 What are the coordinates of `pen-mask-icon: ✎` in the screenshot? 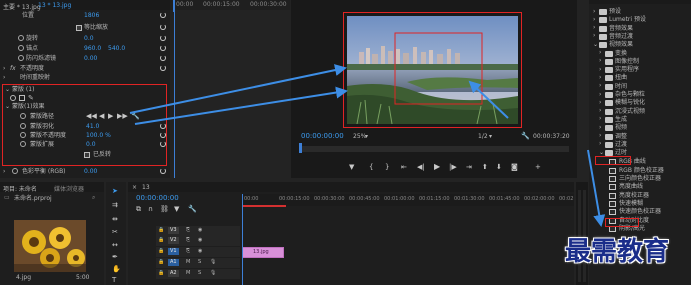 It's located at (31, 98).